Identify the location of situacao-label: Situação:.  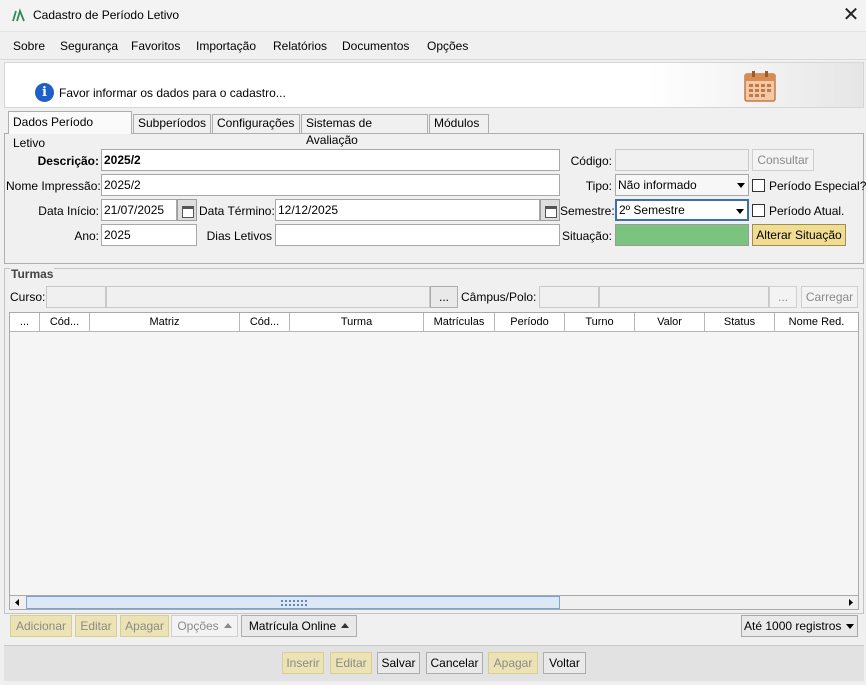
(586, 236).